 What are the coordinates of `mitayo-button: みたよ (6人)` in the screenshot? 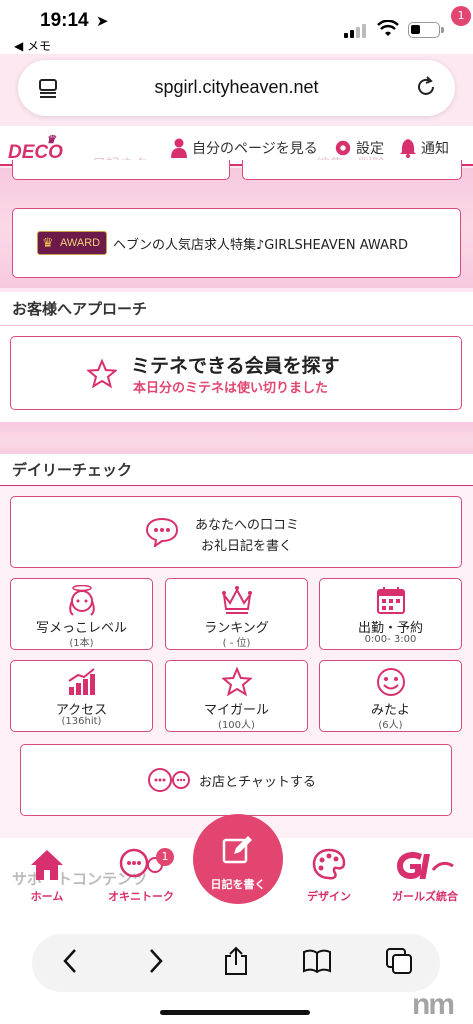 It's located at (390, 696).